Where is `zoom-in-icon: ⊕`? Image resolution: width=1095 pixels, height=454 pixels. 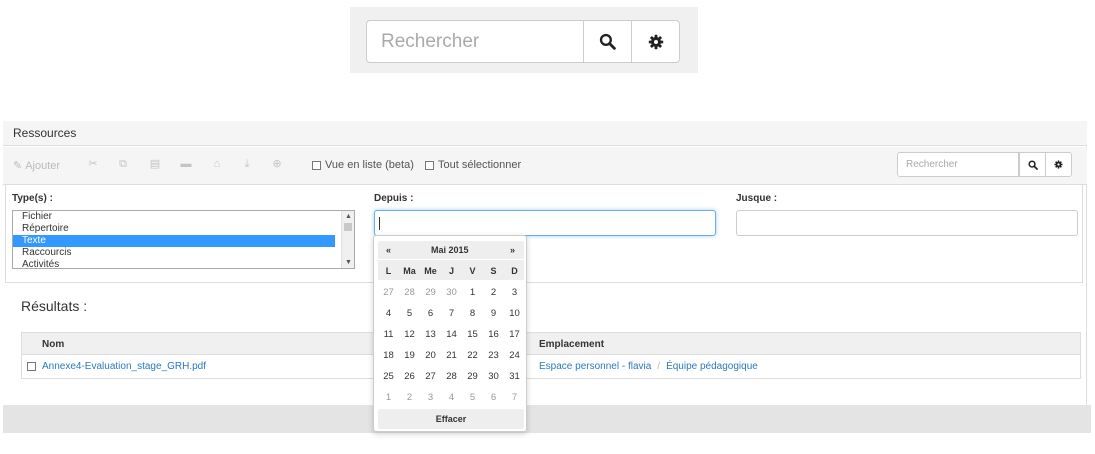
zoom-in-icon: ⊕ is located at coordinates (277, 164).